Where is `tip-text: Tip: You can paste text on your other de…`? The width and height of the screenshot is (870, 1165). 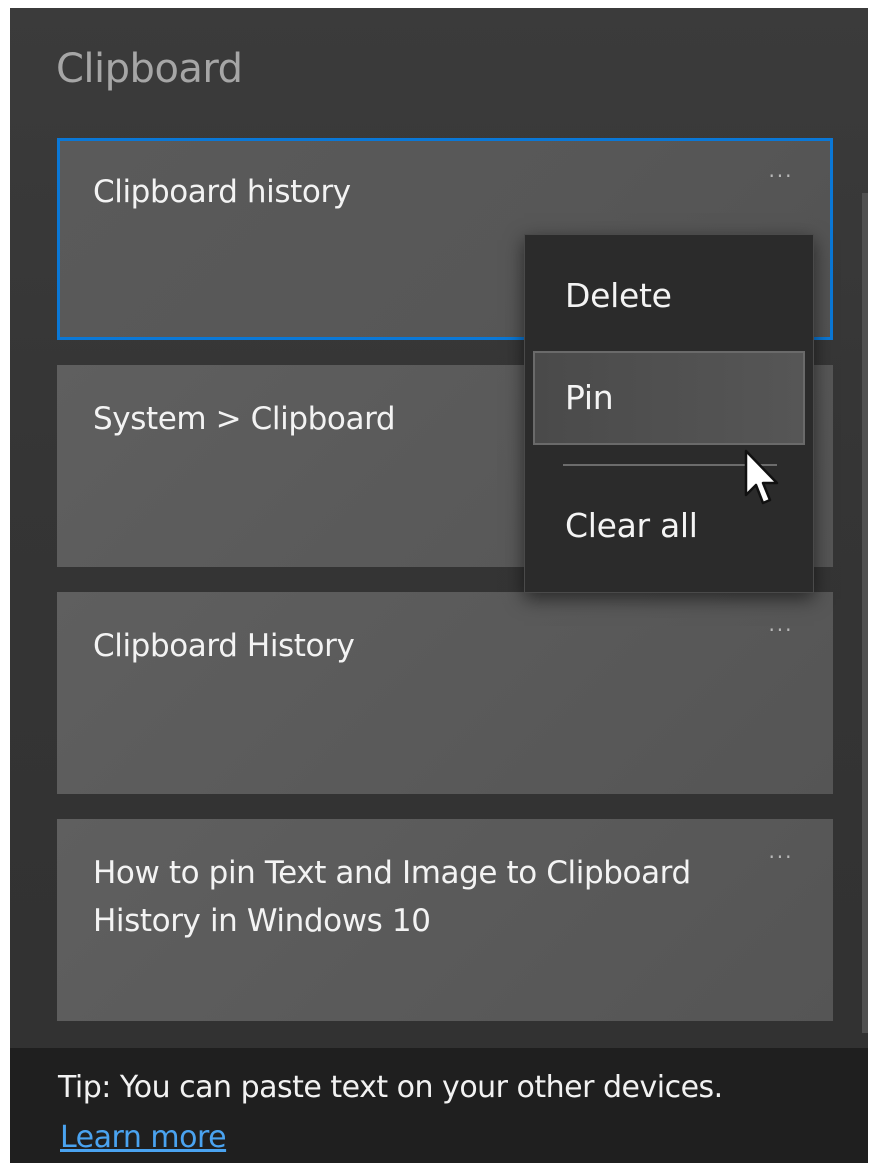
tip-text: Tip: You can paste text on your other de… is located at coordinates (390, 1087).